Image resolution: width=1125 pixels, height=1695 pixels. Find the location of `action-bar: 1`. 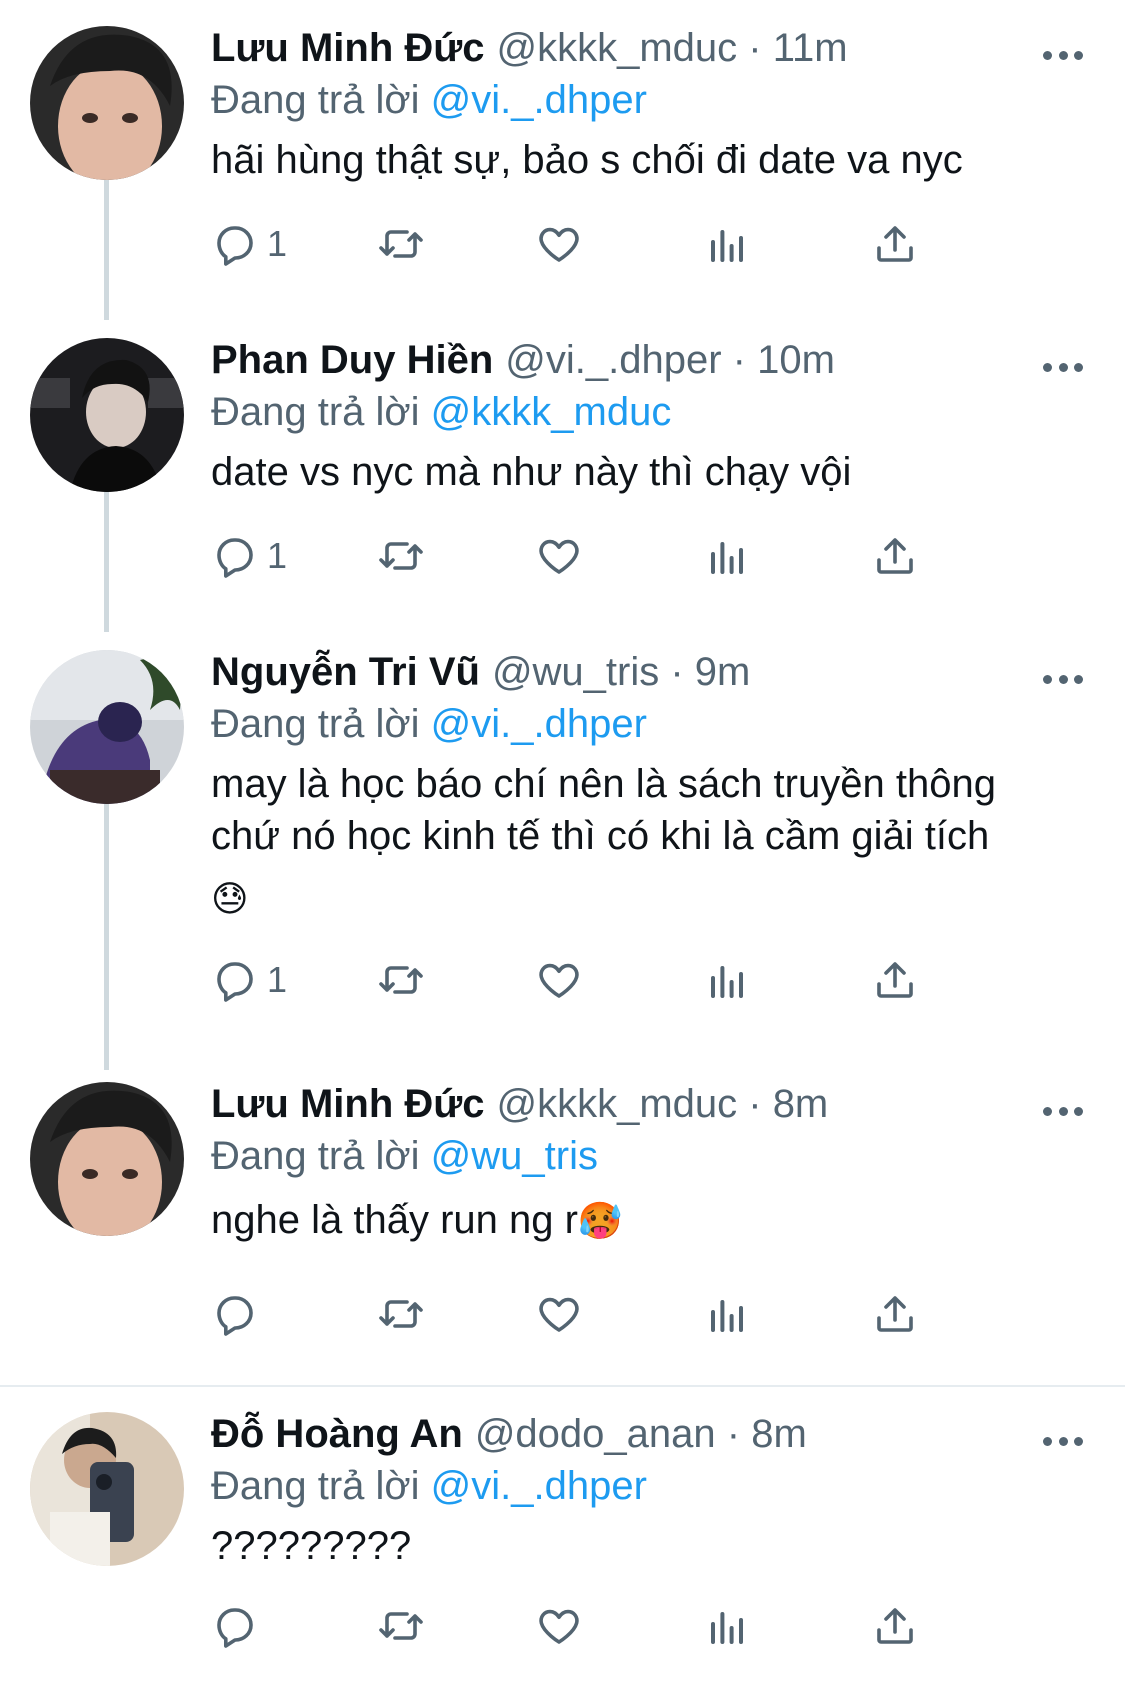

action-bar: 1 is located at coordinates (611, 244).